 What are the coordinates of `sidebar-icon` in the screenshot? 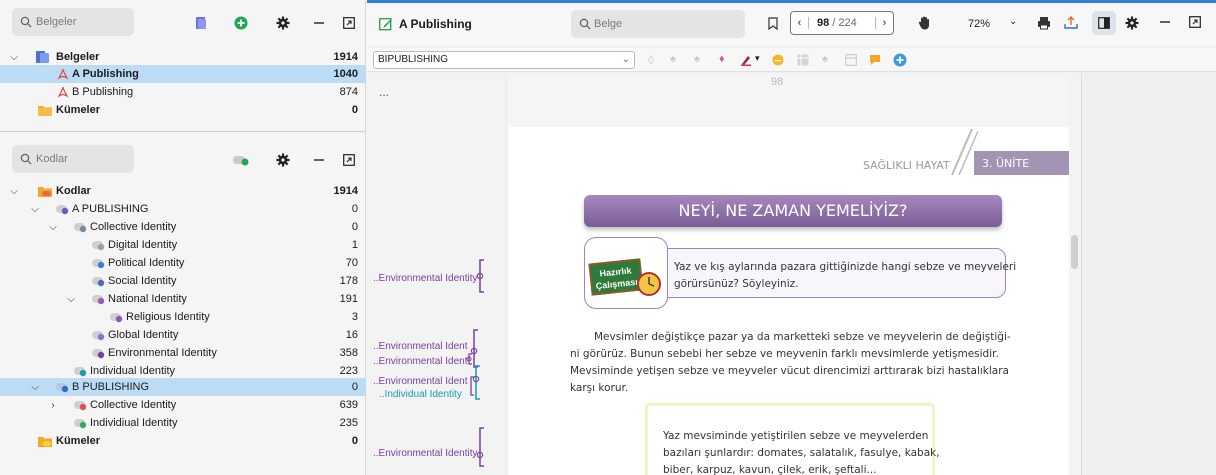 It's located at (1104, 23).